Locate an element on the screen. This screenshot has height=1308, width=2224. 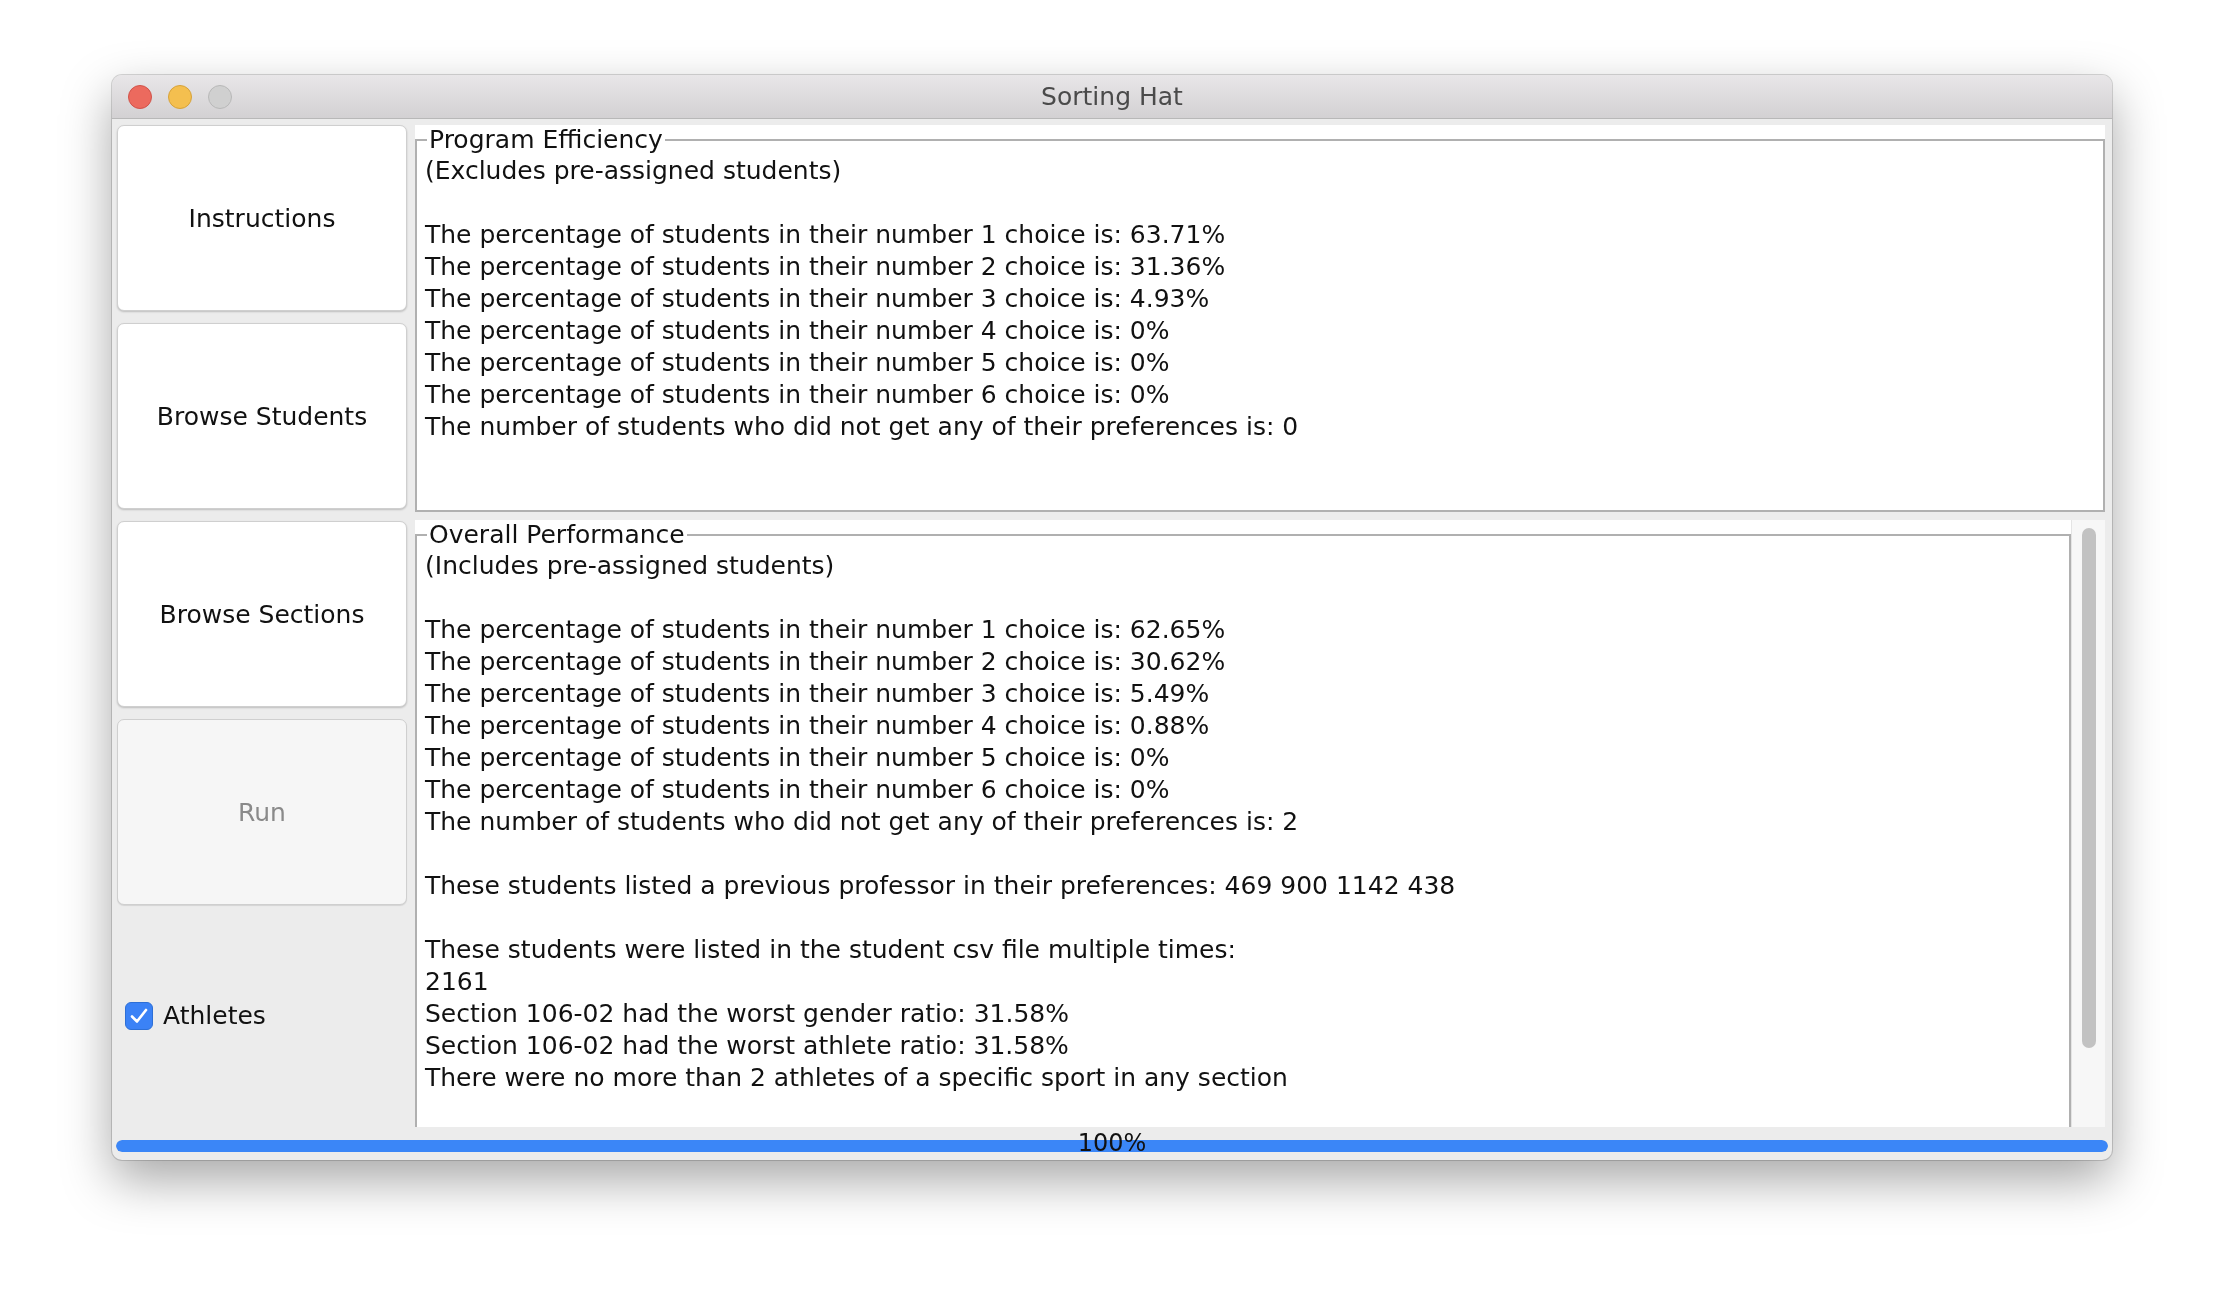
window-title: Sorting Hat is located at coordinates (1112, 96).